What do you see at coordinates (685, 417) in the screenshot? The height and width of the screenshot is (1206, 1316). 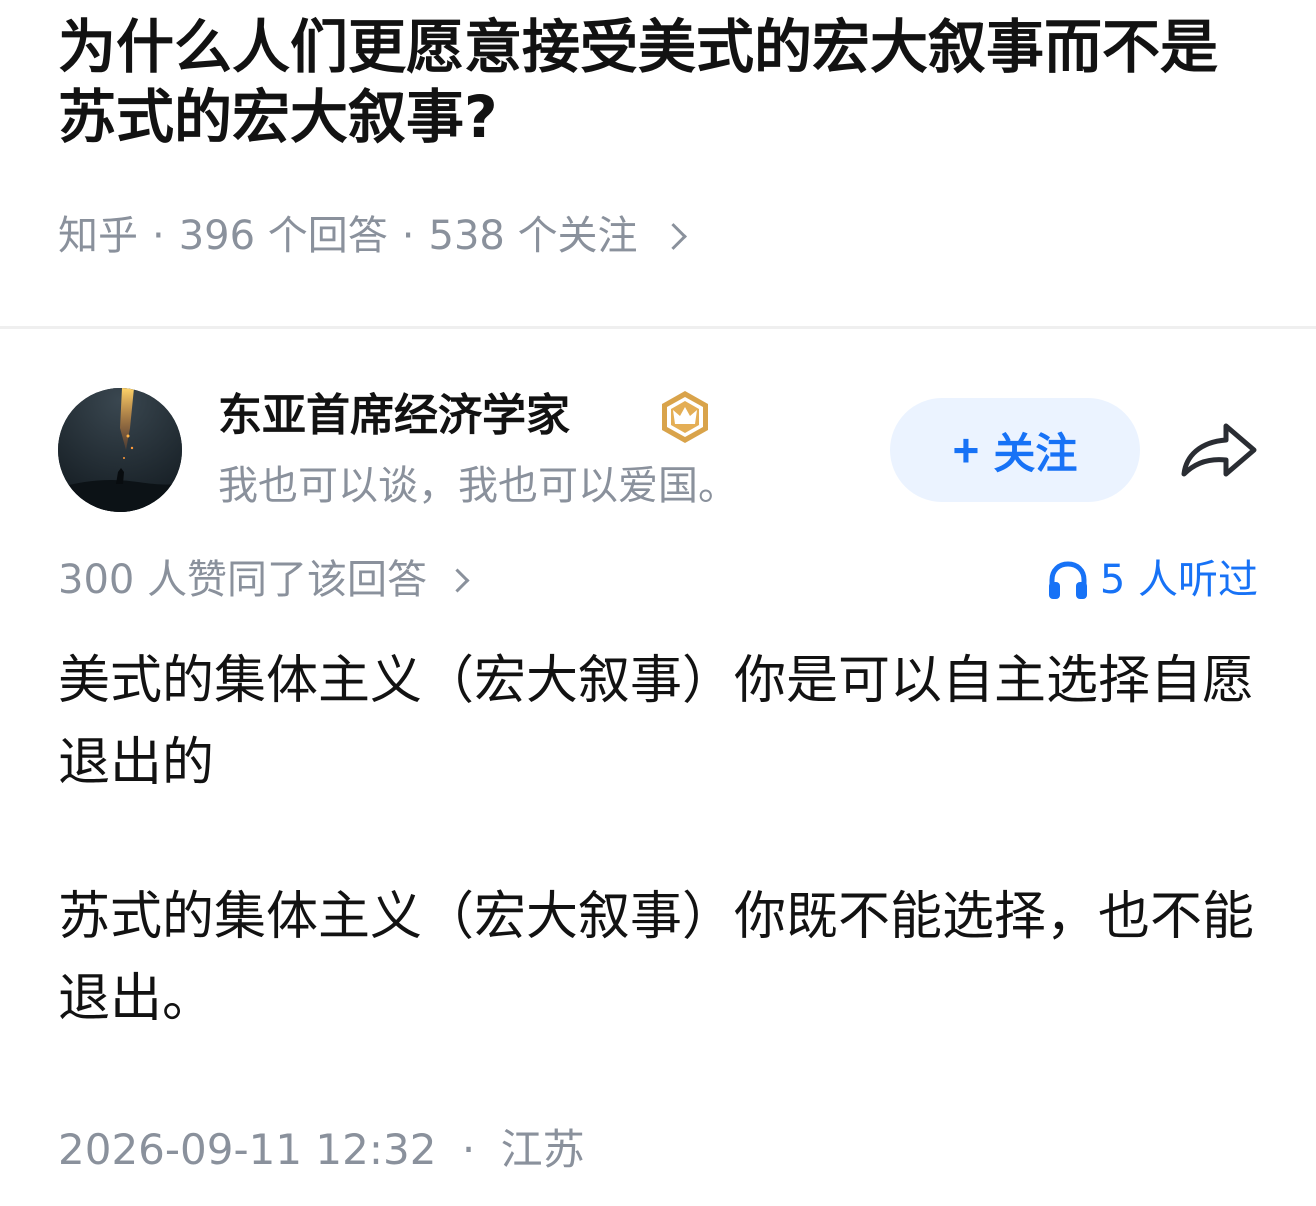 I see `crown-badge-icon` at bounding box center [685, 417].